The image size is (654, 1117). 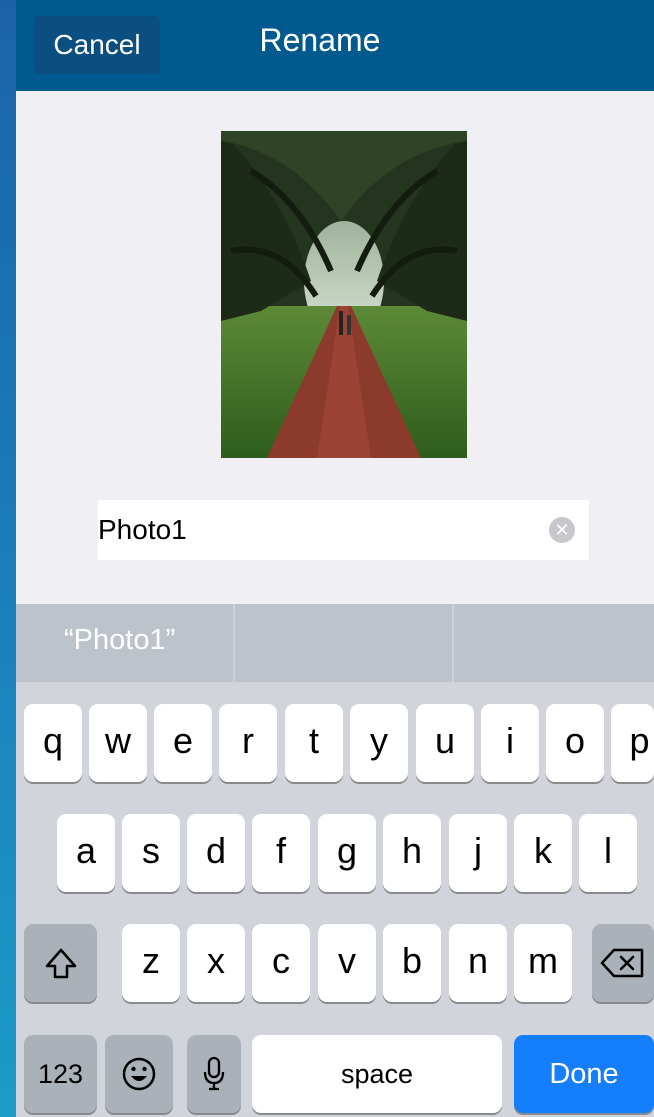 I want to click on numbers-key: 123, so click(x=60, y=1074).